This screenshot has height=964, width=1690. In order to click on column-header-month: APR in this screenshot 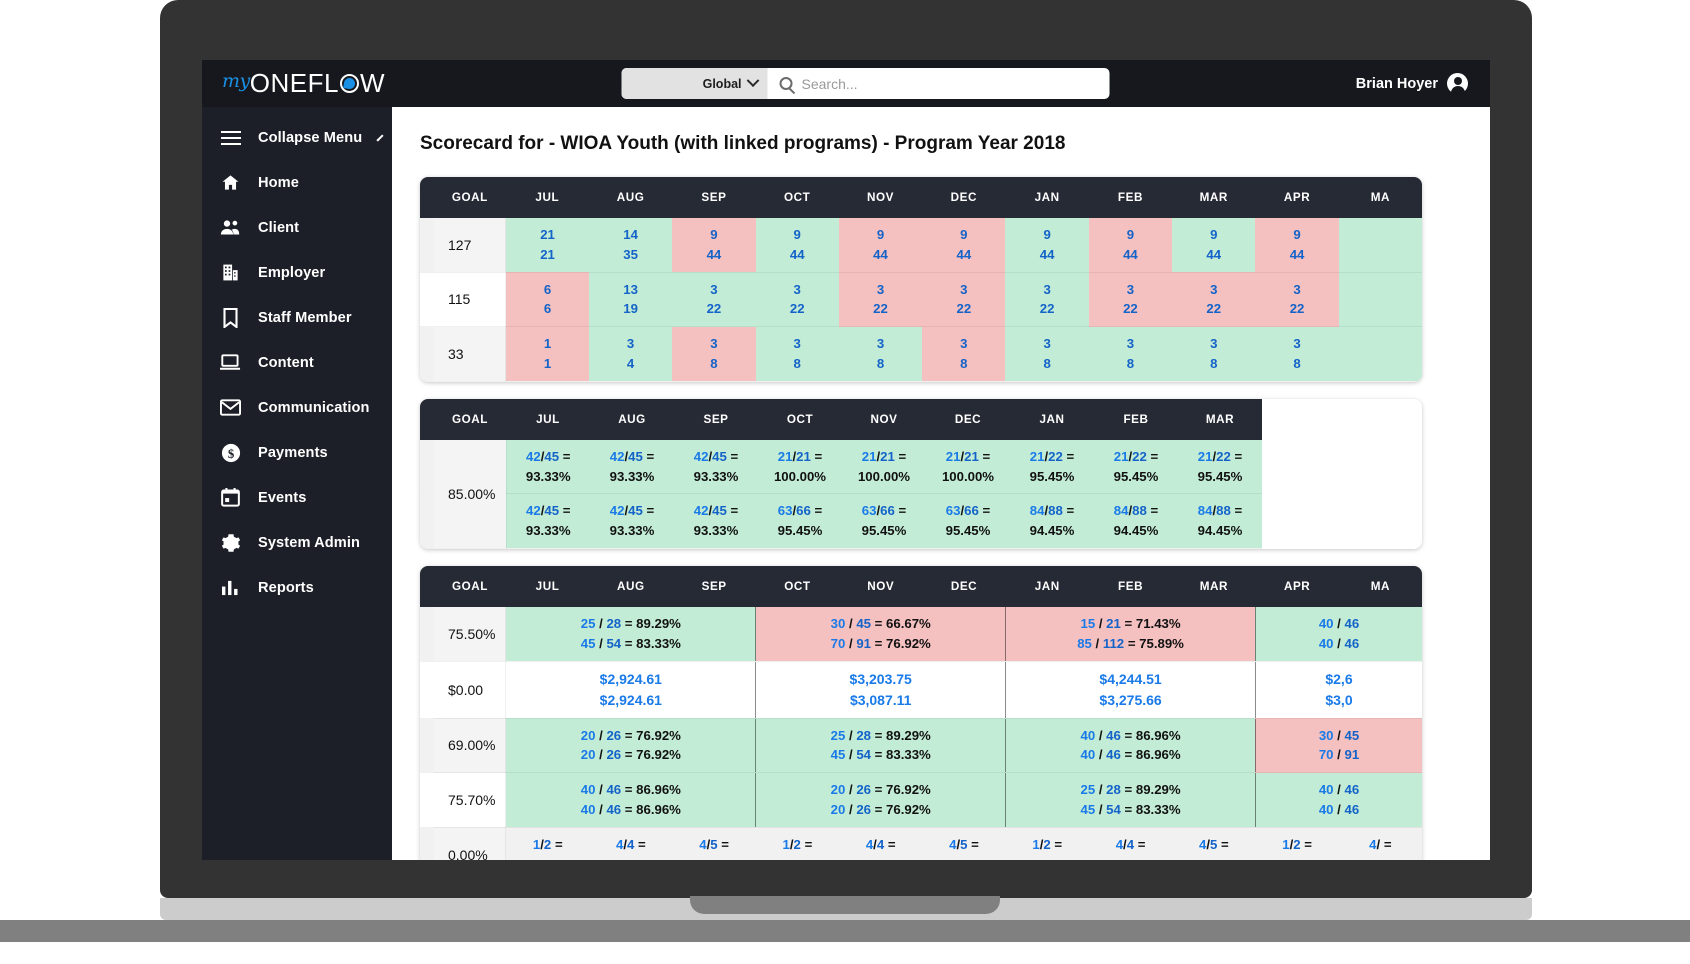, I will do `click(1297, 197)`.